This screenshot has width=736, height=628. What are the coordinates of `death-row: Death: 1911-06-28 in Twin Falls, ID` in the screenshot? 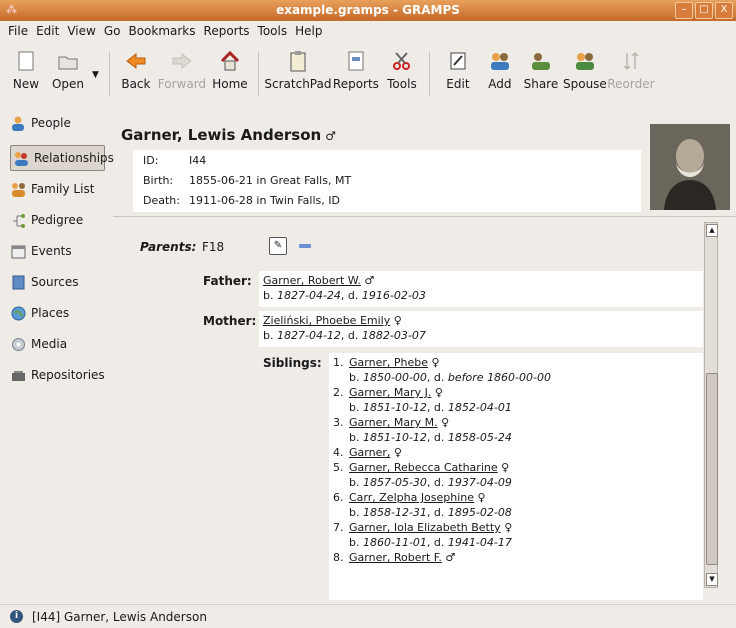 It's located at (241, 200).